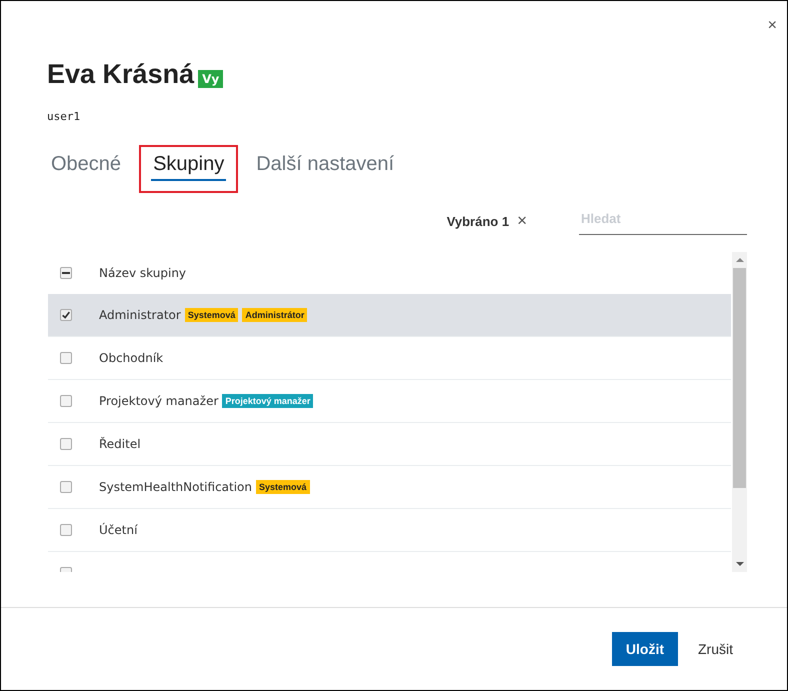  I want to click on table-row: Ředitel, so click(389, 444).